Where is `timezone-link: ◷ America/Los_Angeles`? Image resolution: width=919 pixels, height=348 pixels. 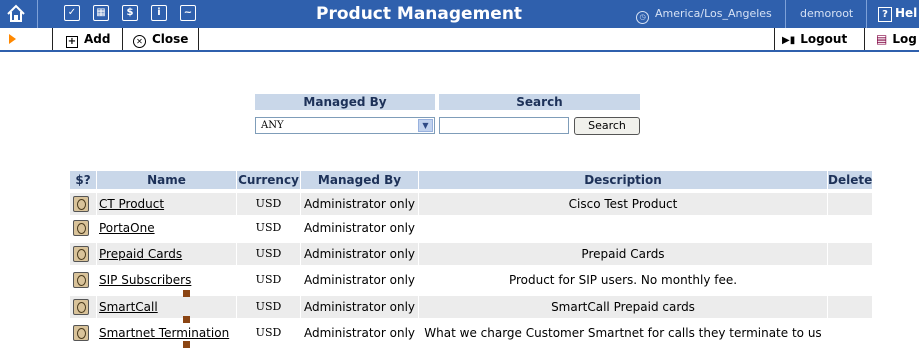 timezone-link: ◷ America/Los_Angeles is located at coordinates (704, 15).